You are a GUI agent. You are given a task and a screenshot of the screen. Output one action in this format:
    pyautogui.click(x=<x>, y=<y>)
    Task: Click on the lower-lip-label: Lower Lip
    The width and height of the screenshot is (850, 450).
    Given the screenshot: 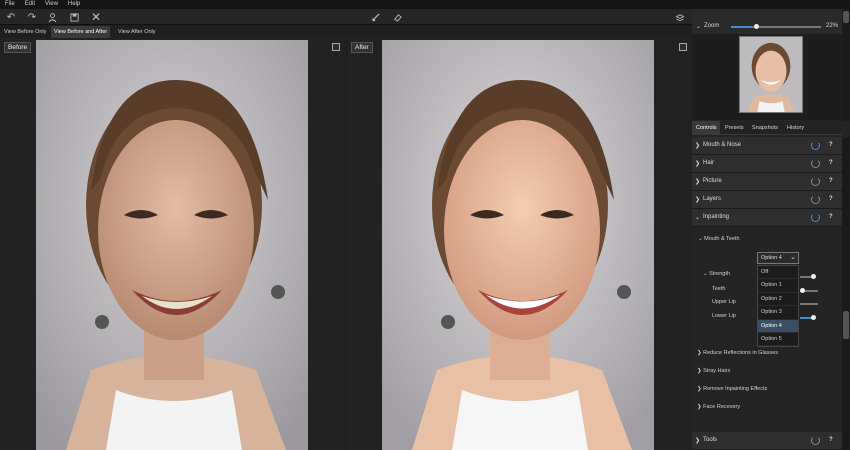 What is the action you would take?
    pyautogui.click(x=724, y=316)
    